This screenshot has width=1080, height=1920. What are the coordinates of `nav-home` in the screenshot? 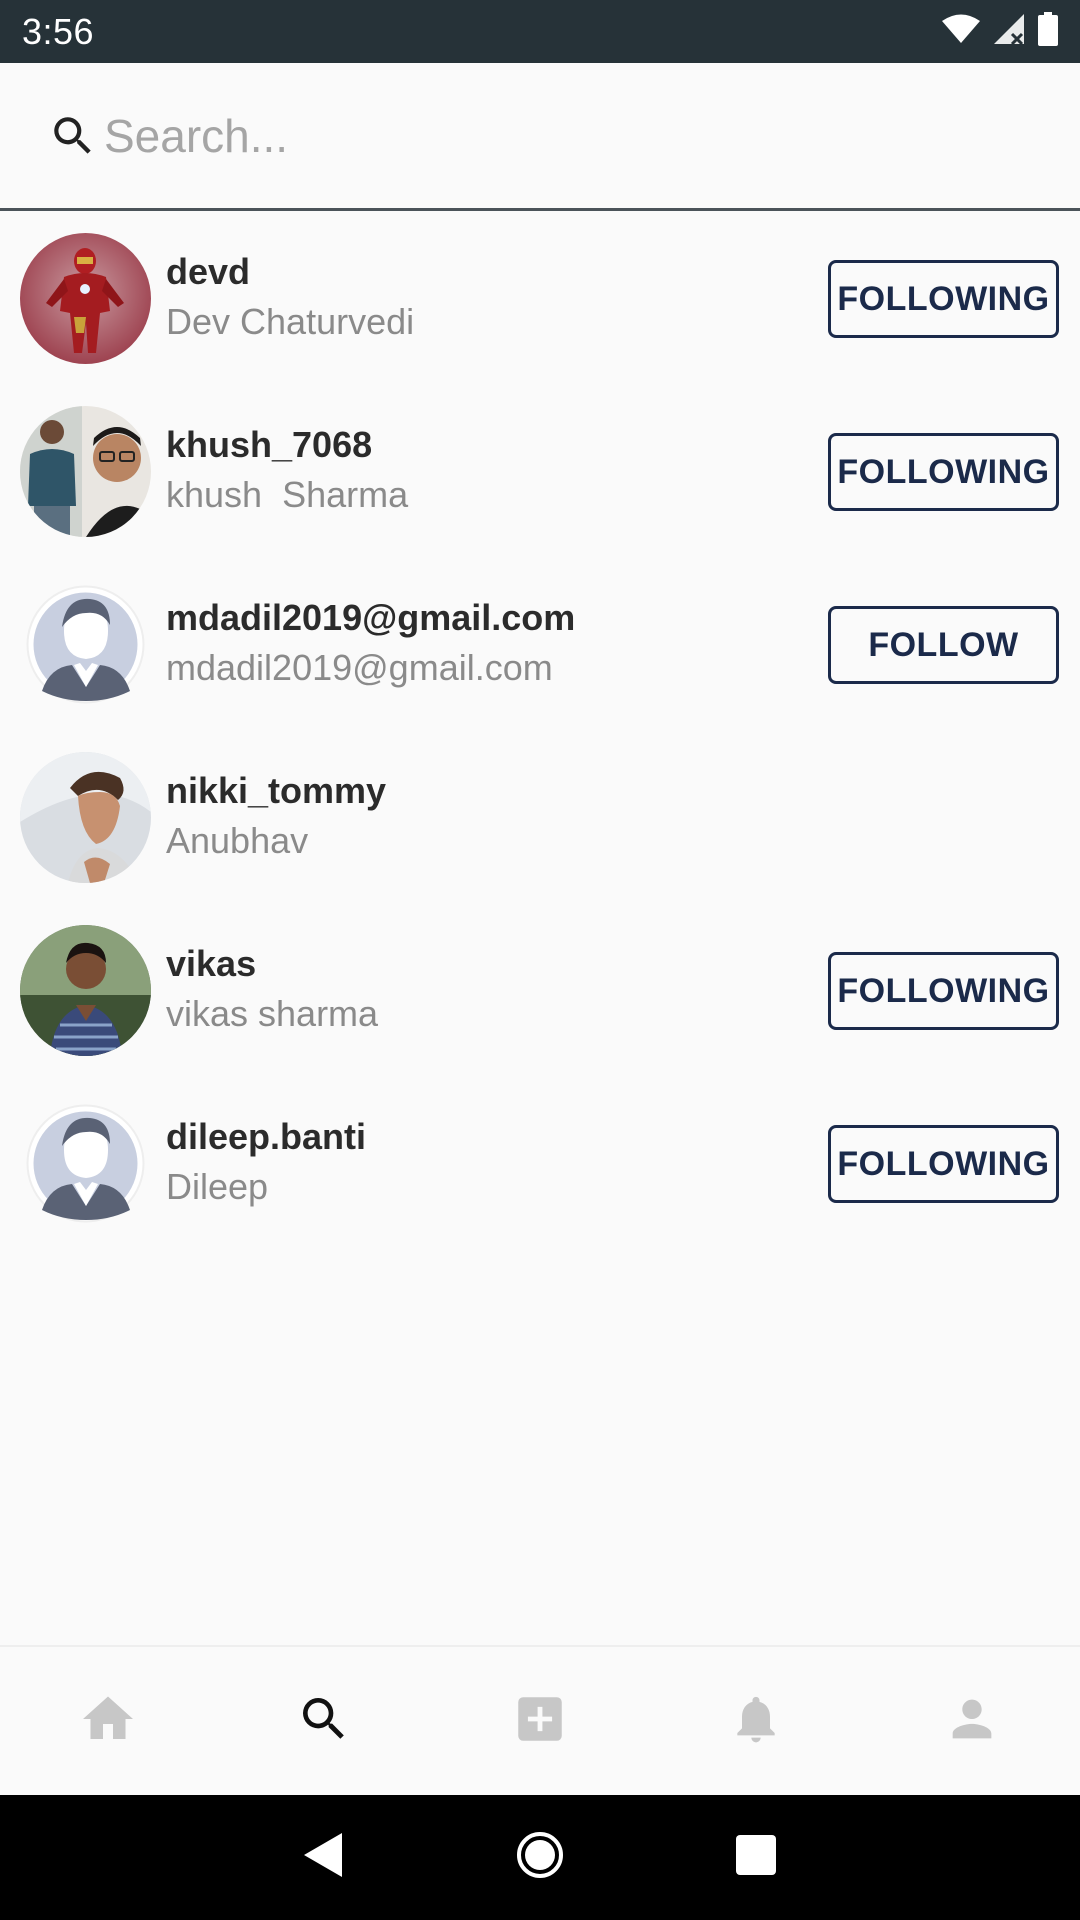 It's located at (108, 1721).